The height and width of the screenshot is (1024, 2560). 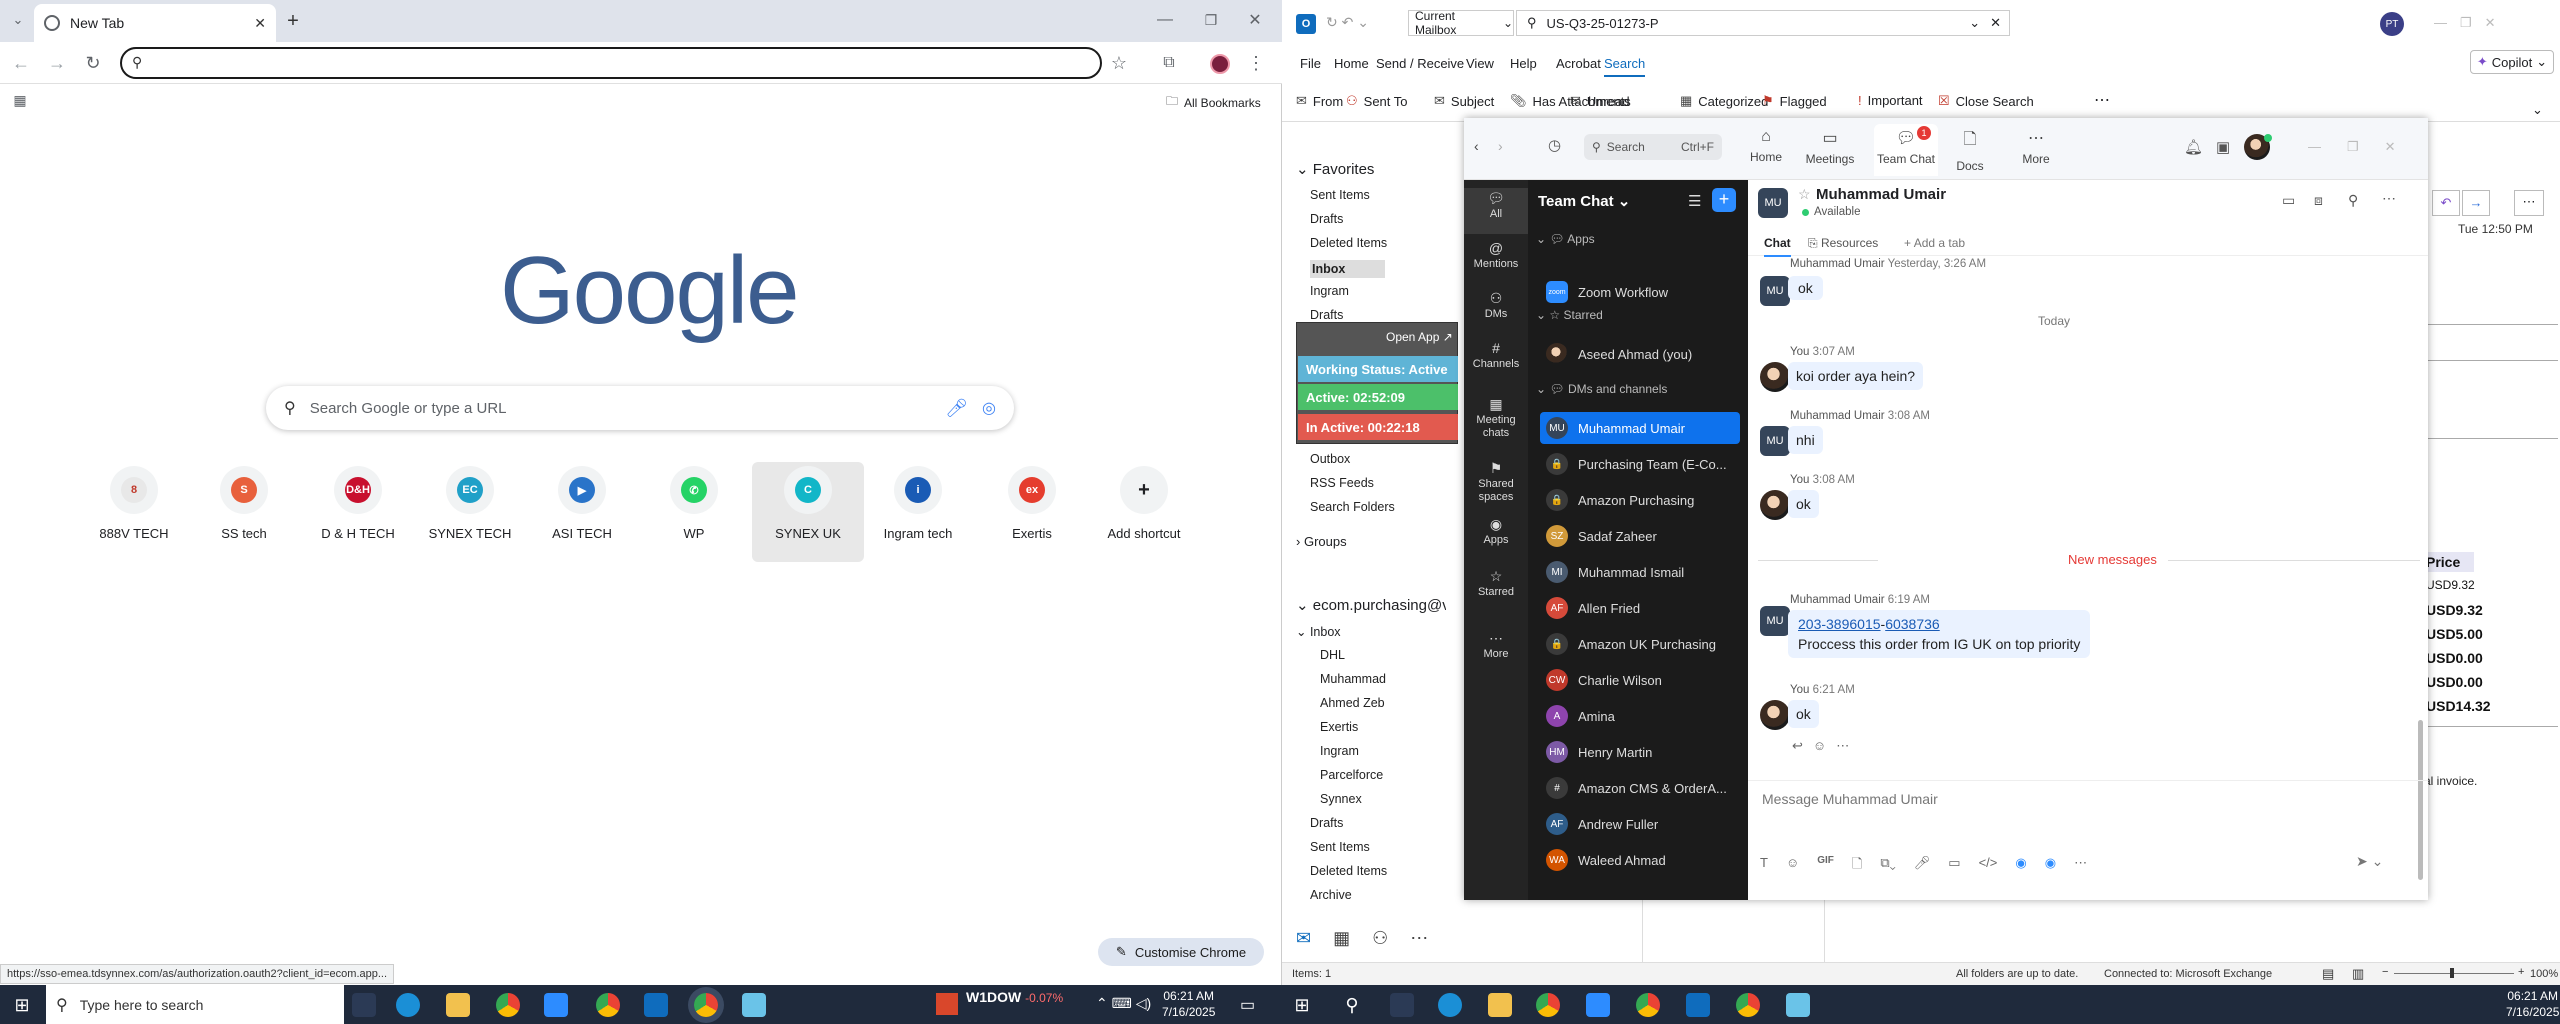 What do you see at coordinates (1653, 147) in the screenshot?
I see `zoom-search-box: ⚲ Search Ctrl+F` at bounding box center [1653, 147].